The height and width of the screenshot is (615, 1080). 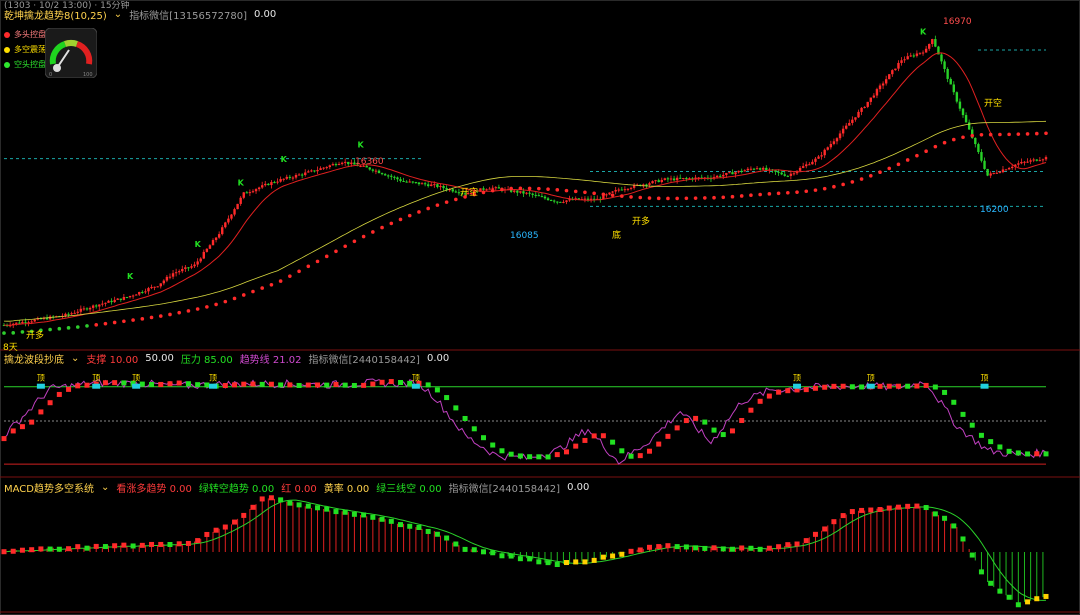 What do you see at coordinates (617, 236) in the screenshot?
I see `signal-bottom: 底` at bounding box center [617, 236].